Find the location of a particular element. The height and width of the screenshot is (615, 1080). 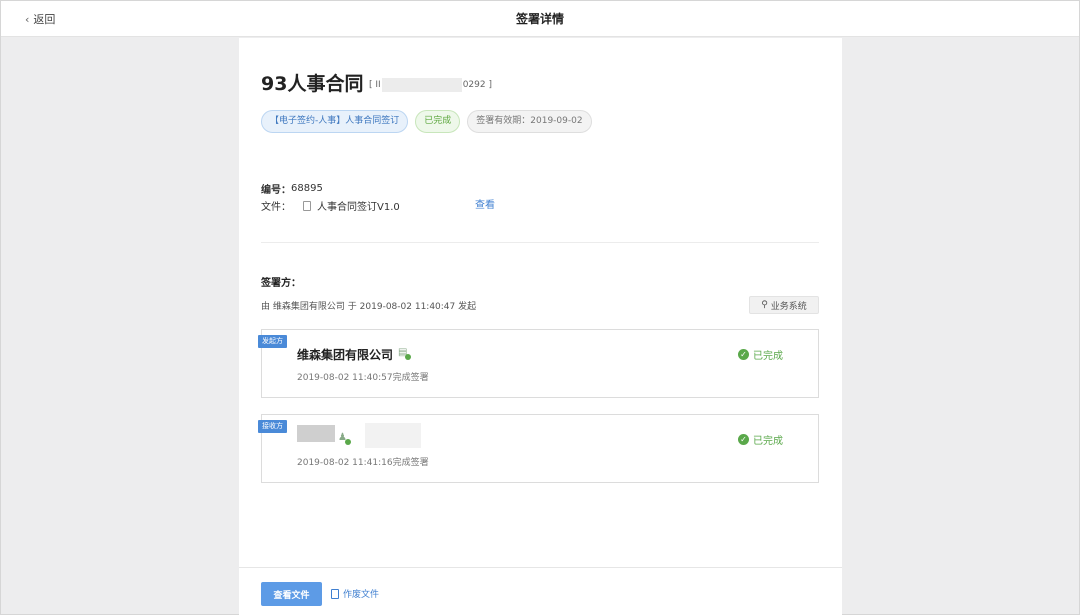

document-id: [ II 0292 ] is located at coordinates (430, 85).